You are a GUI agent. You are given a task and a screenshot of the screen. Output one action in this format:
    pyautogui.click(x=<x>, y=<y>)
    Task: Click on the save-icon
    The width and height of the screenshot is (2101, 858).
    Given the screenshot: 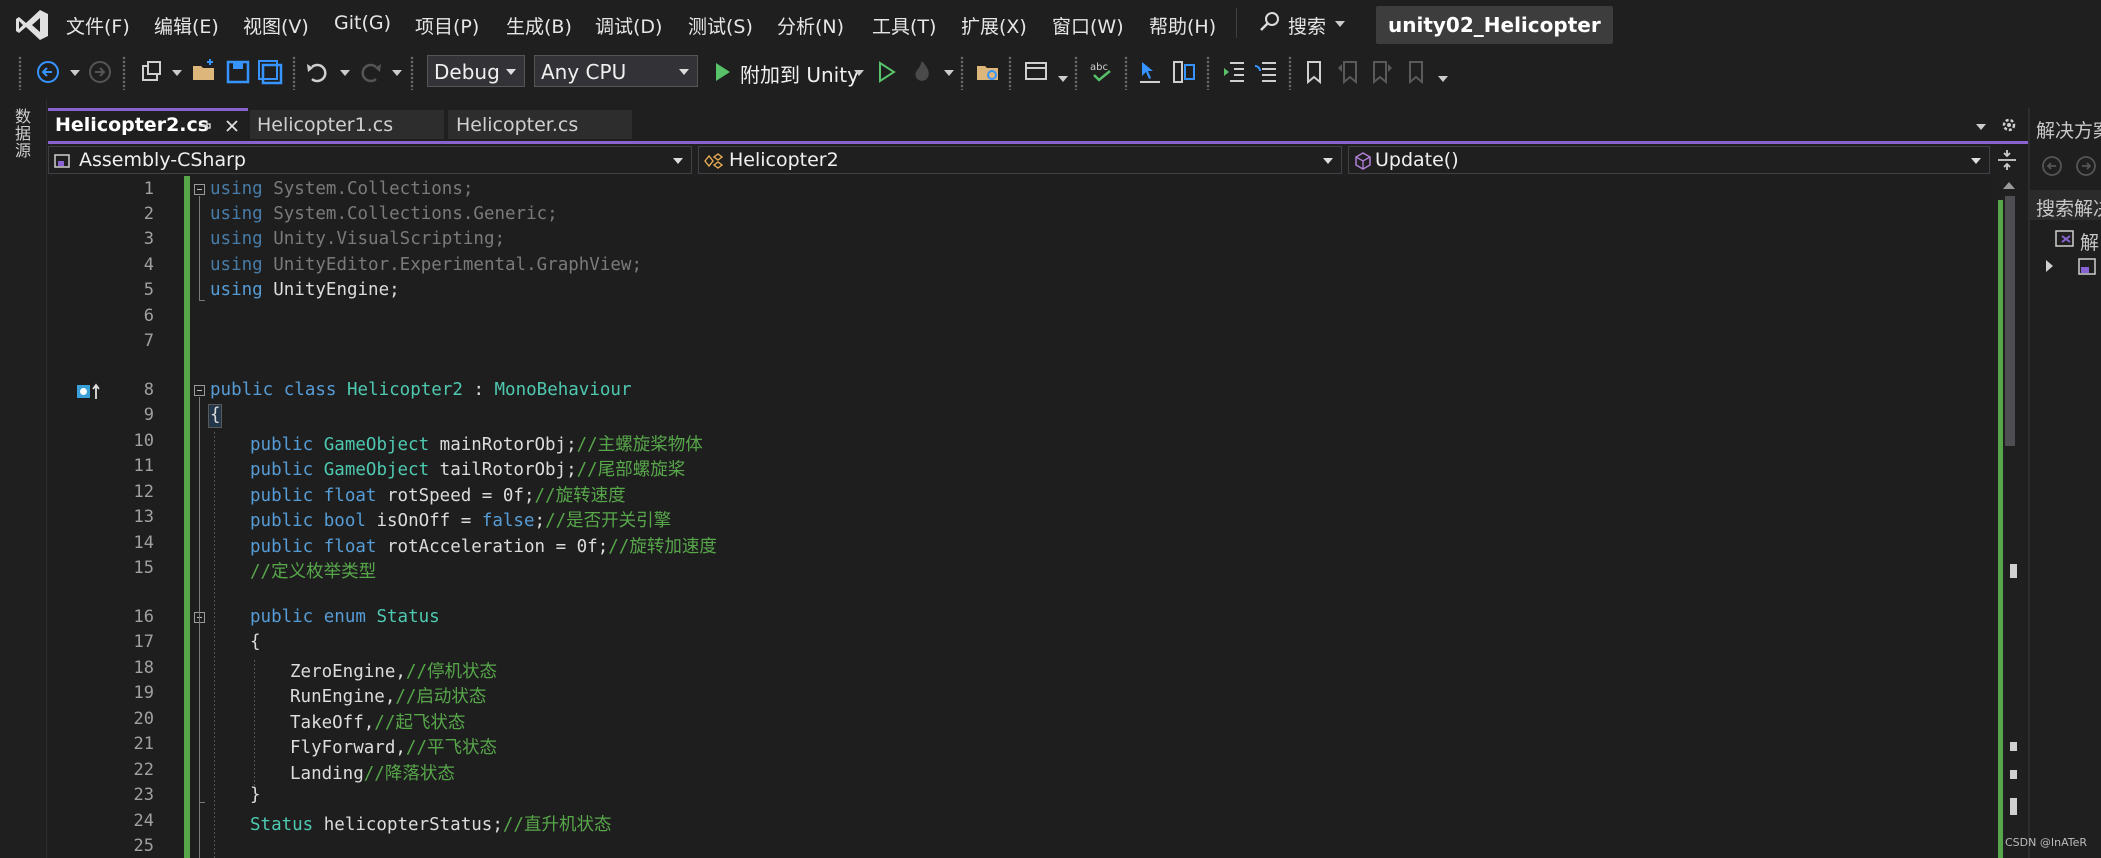 What is the action you would take?
    pyautogui.click(x=238, y=72)
    